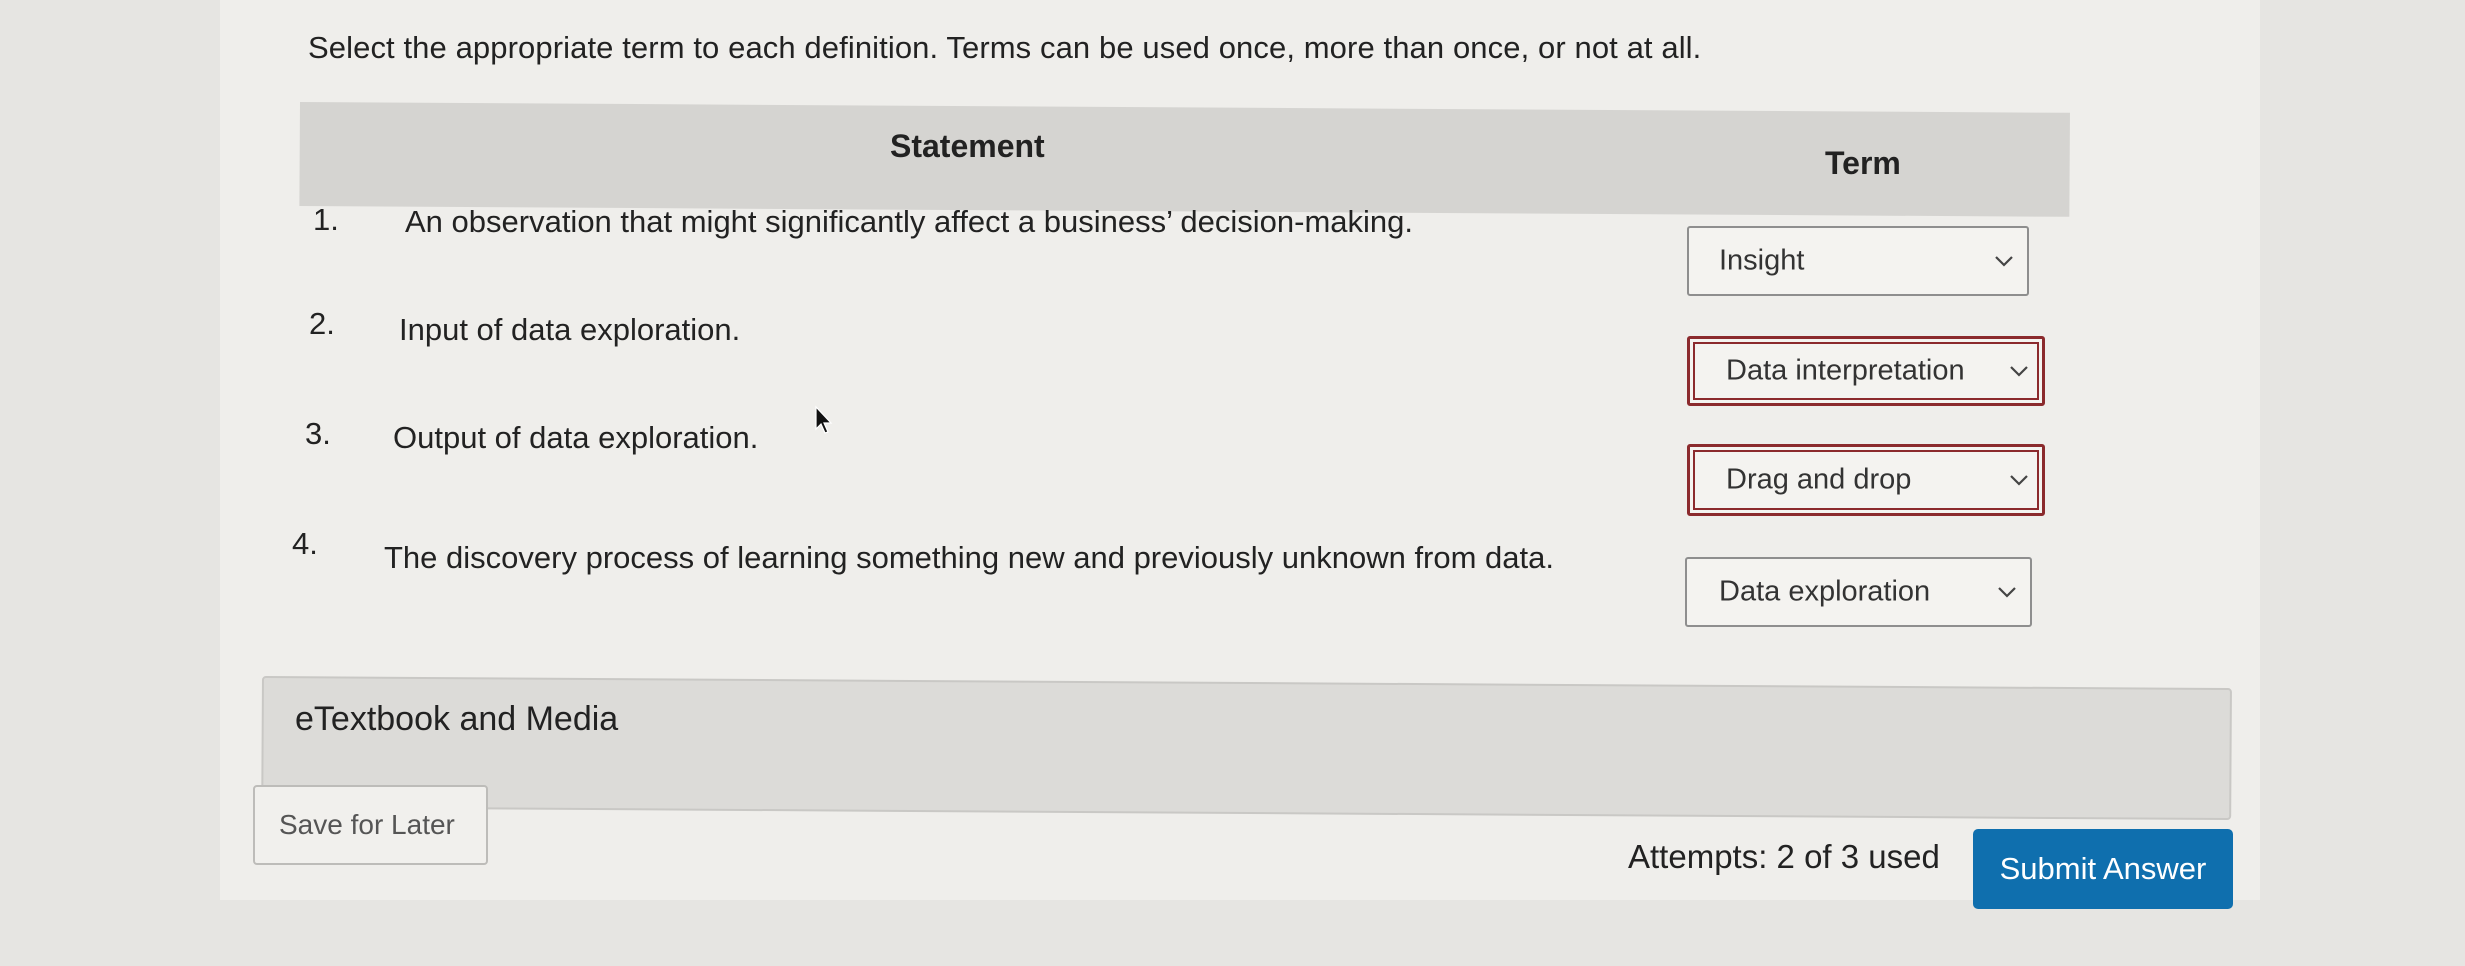 The height and width of the screenshot is (966, 2465). What do you see at coordinates (570, 329) in the screenshot?
I see `row-2-statement: Input of data exploration.` at bounding box center [570, 329].